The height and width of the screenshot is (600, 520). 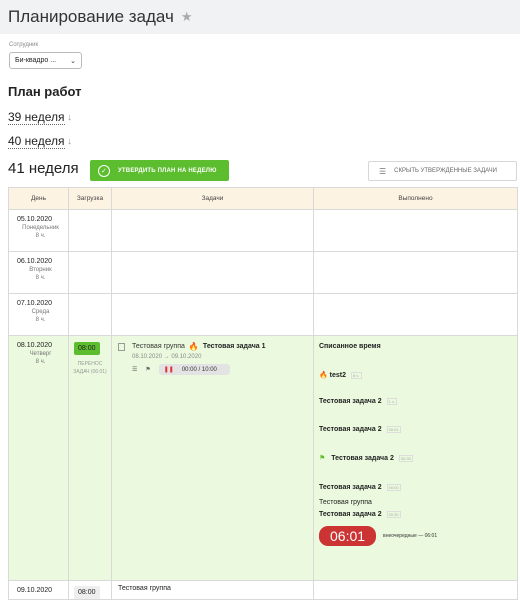 I want to click on table-row: 07.10.2020 Среда 8 ч., so click(x=263, y=314).